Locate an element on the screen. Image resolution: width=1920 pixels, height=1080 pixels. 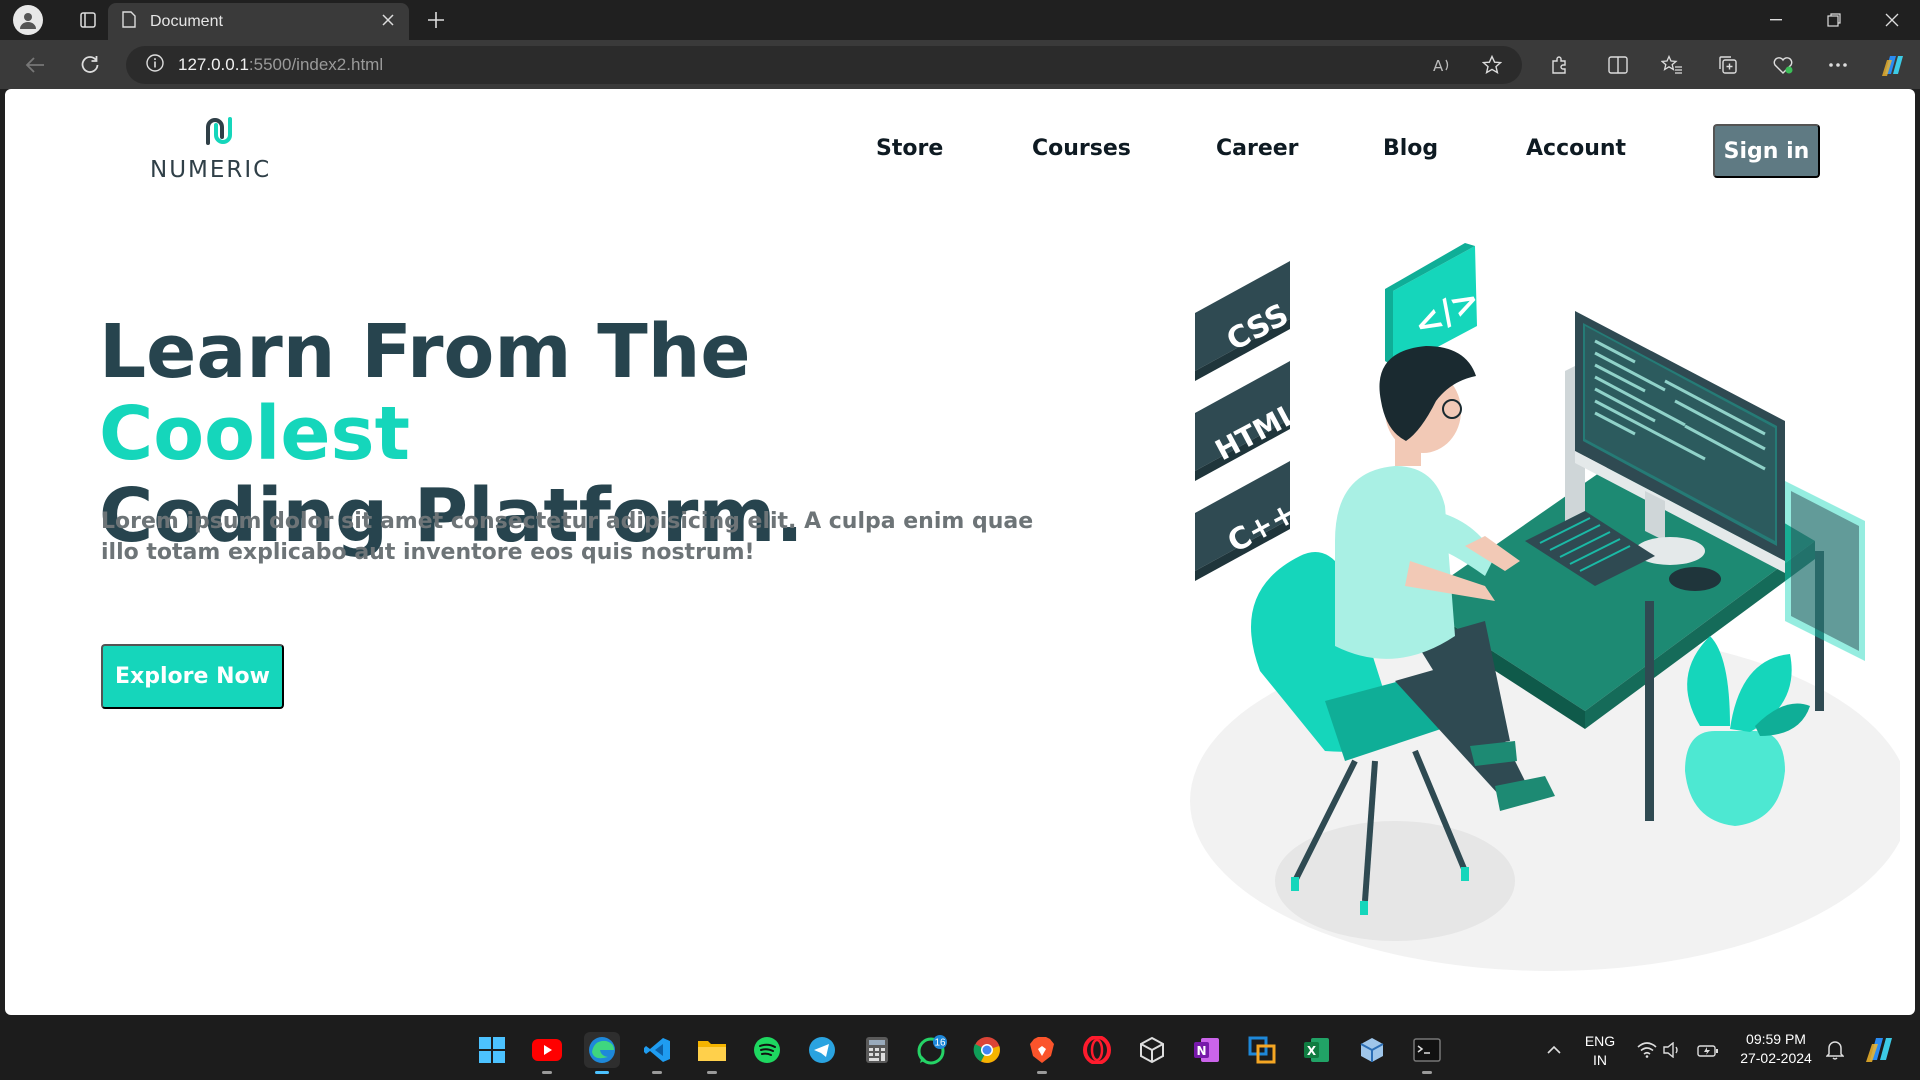
explore-now-button: Explore Now is located at coordinates (192, 676).